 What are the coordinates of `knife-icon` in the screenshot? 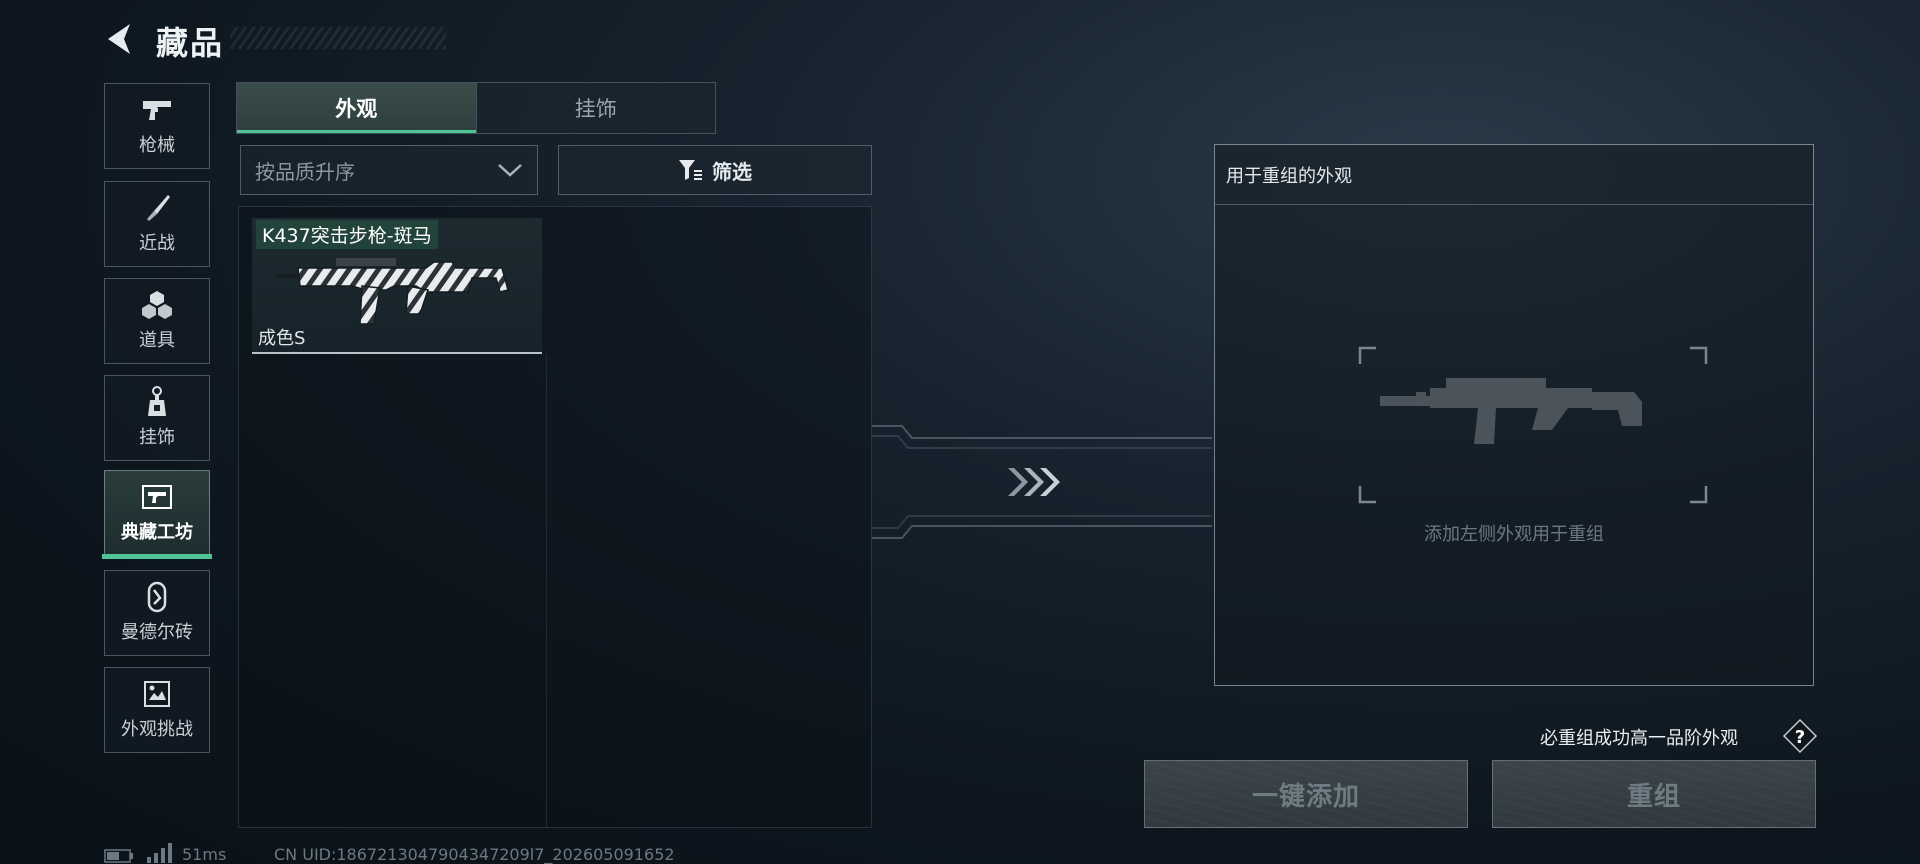 It's located at (157, 208).